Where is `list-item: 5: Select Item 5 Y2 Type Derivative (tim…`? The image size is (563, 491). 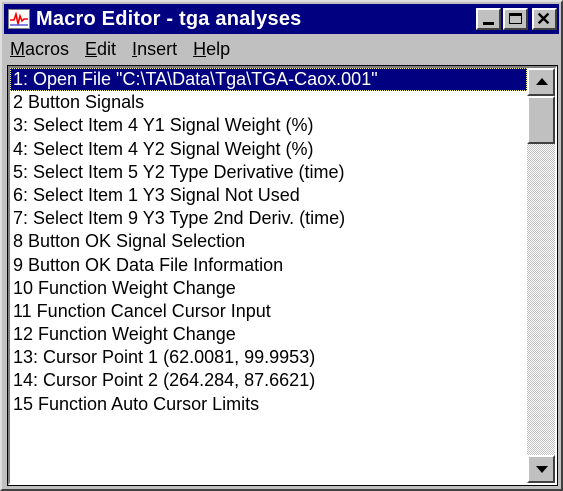
list-item: 5: Select Item 5 Y2 Type Derivative (tim… is located at coordinates (268, 172).